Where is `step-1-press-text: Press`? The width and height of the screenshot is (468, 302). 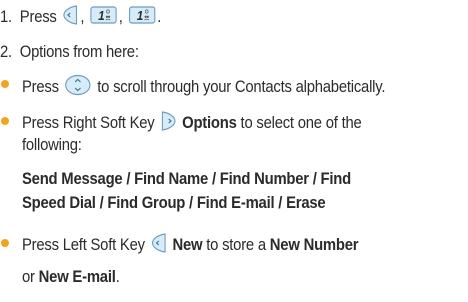
step-1-press-text: Press is located at coordinates (38, 16).